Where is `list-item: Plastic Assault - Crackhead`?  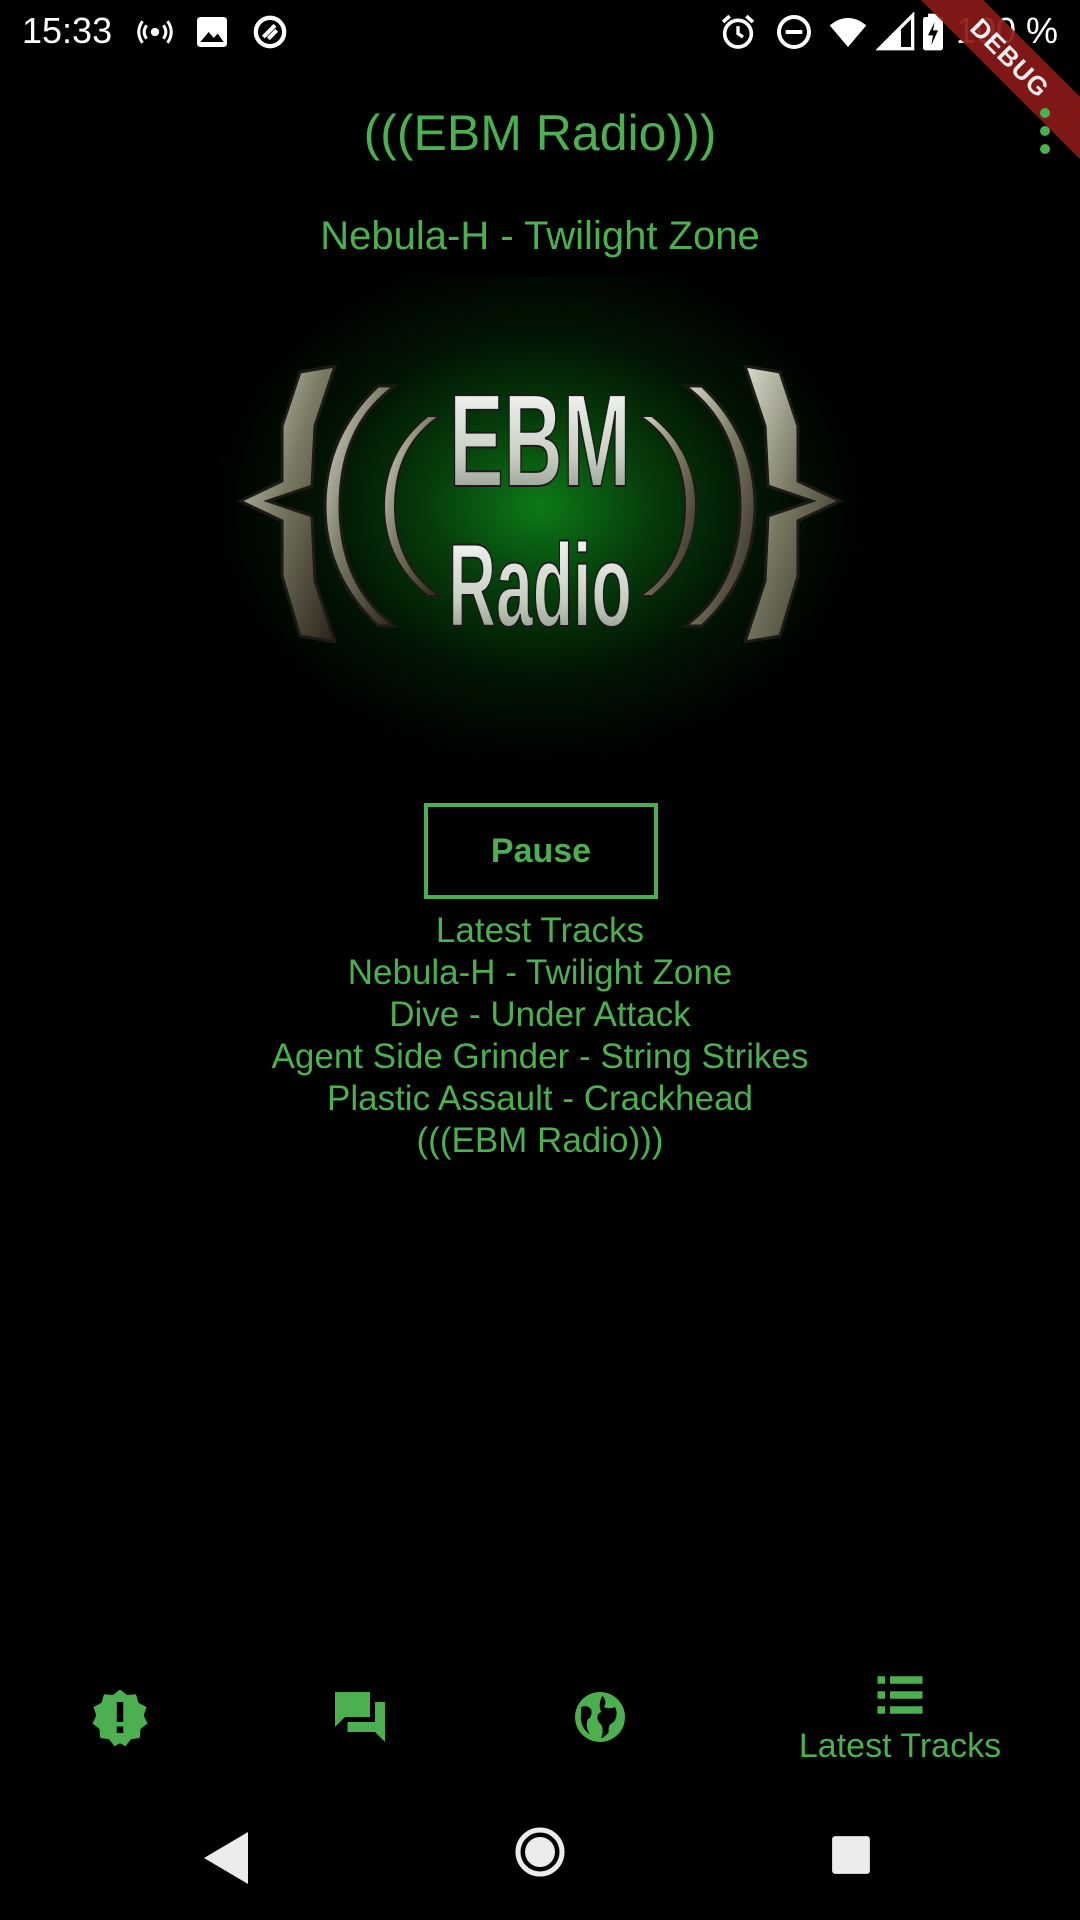
list-item: Plastic Assault - Crackhead is located at coordinates (539, 1098).